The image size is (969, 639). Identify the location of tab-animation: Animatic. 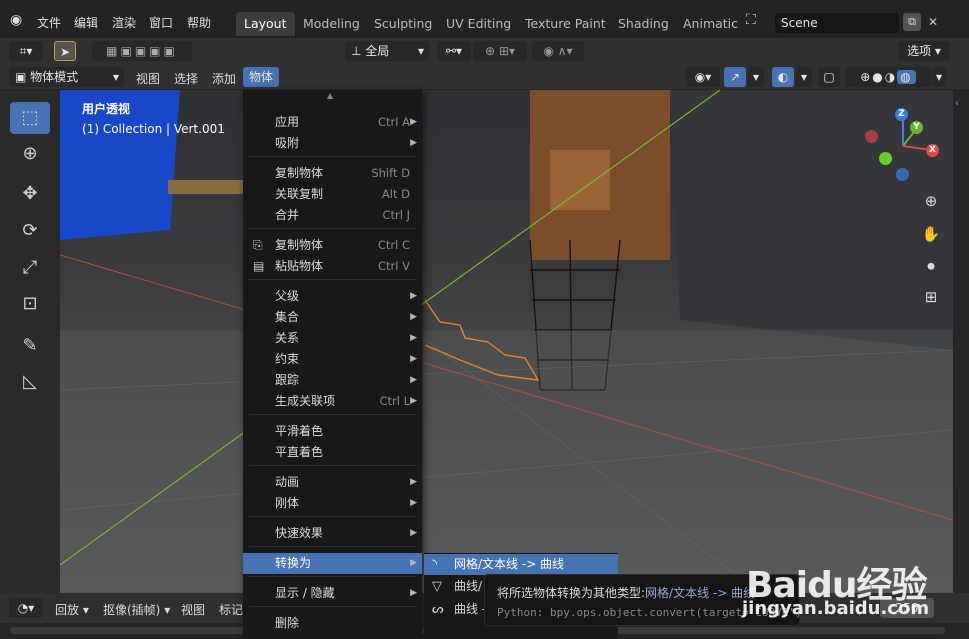
(707, 24).